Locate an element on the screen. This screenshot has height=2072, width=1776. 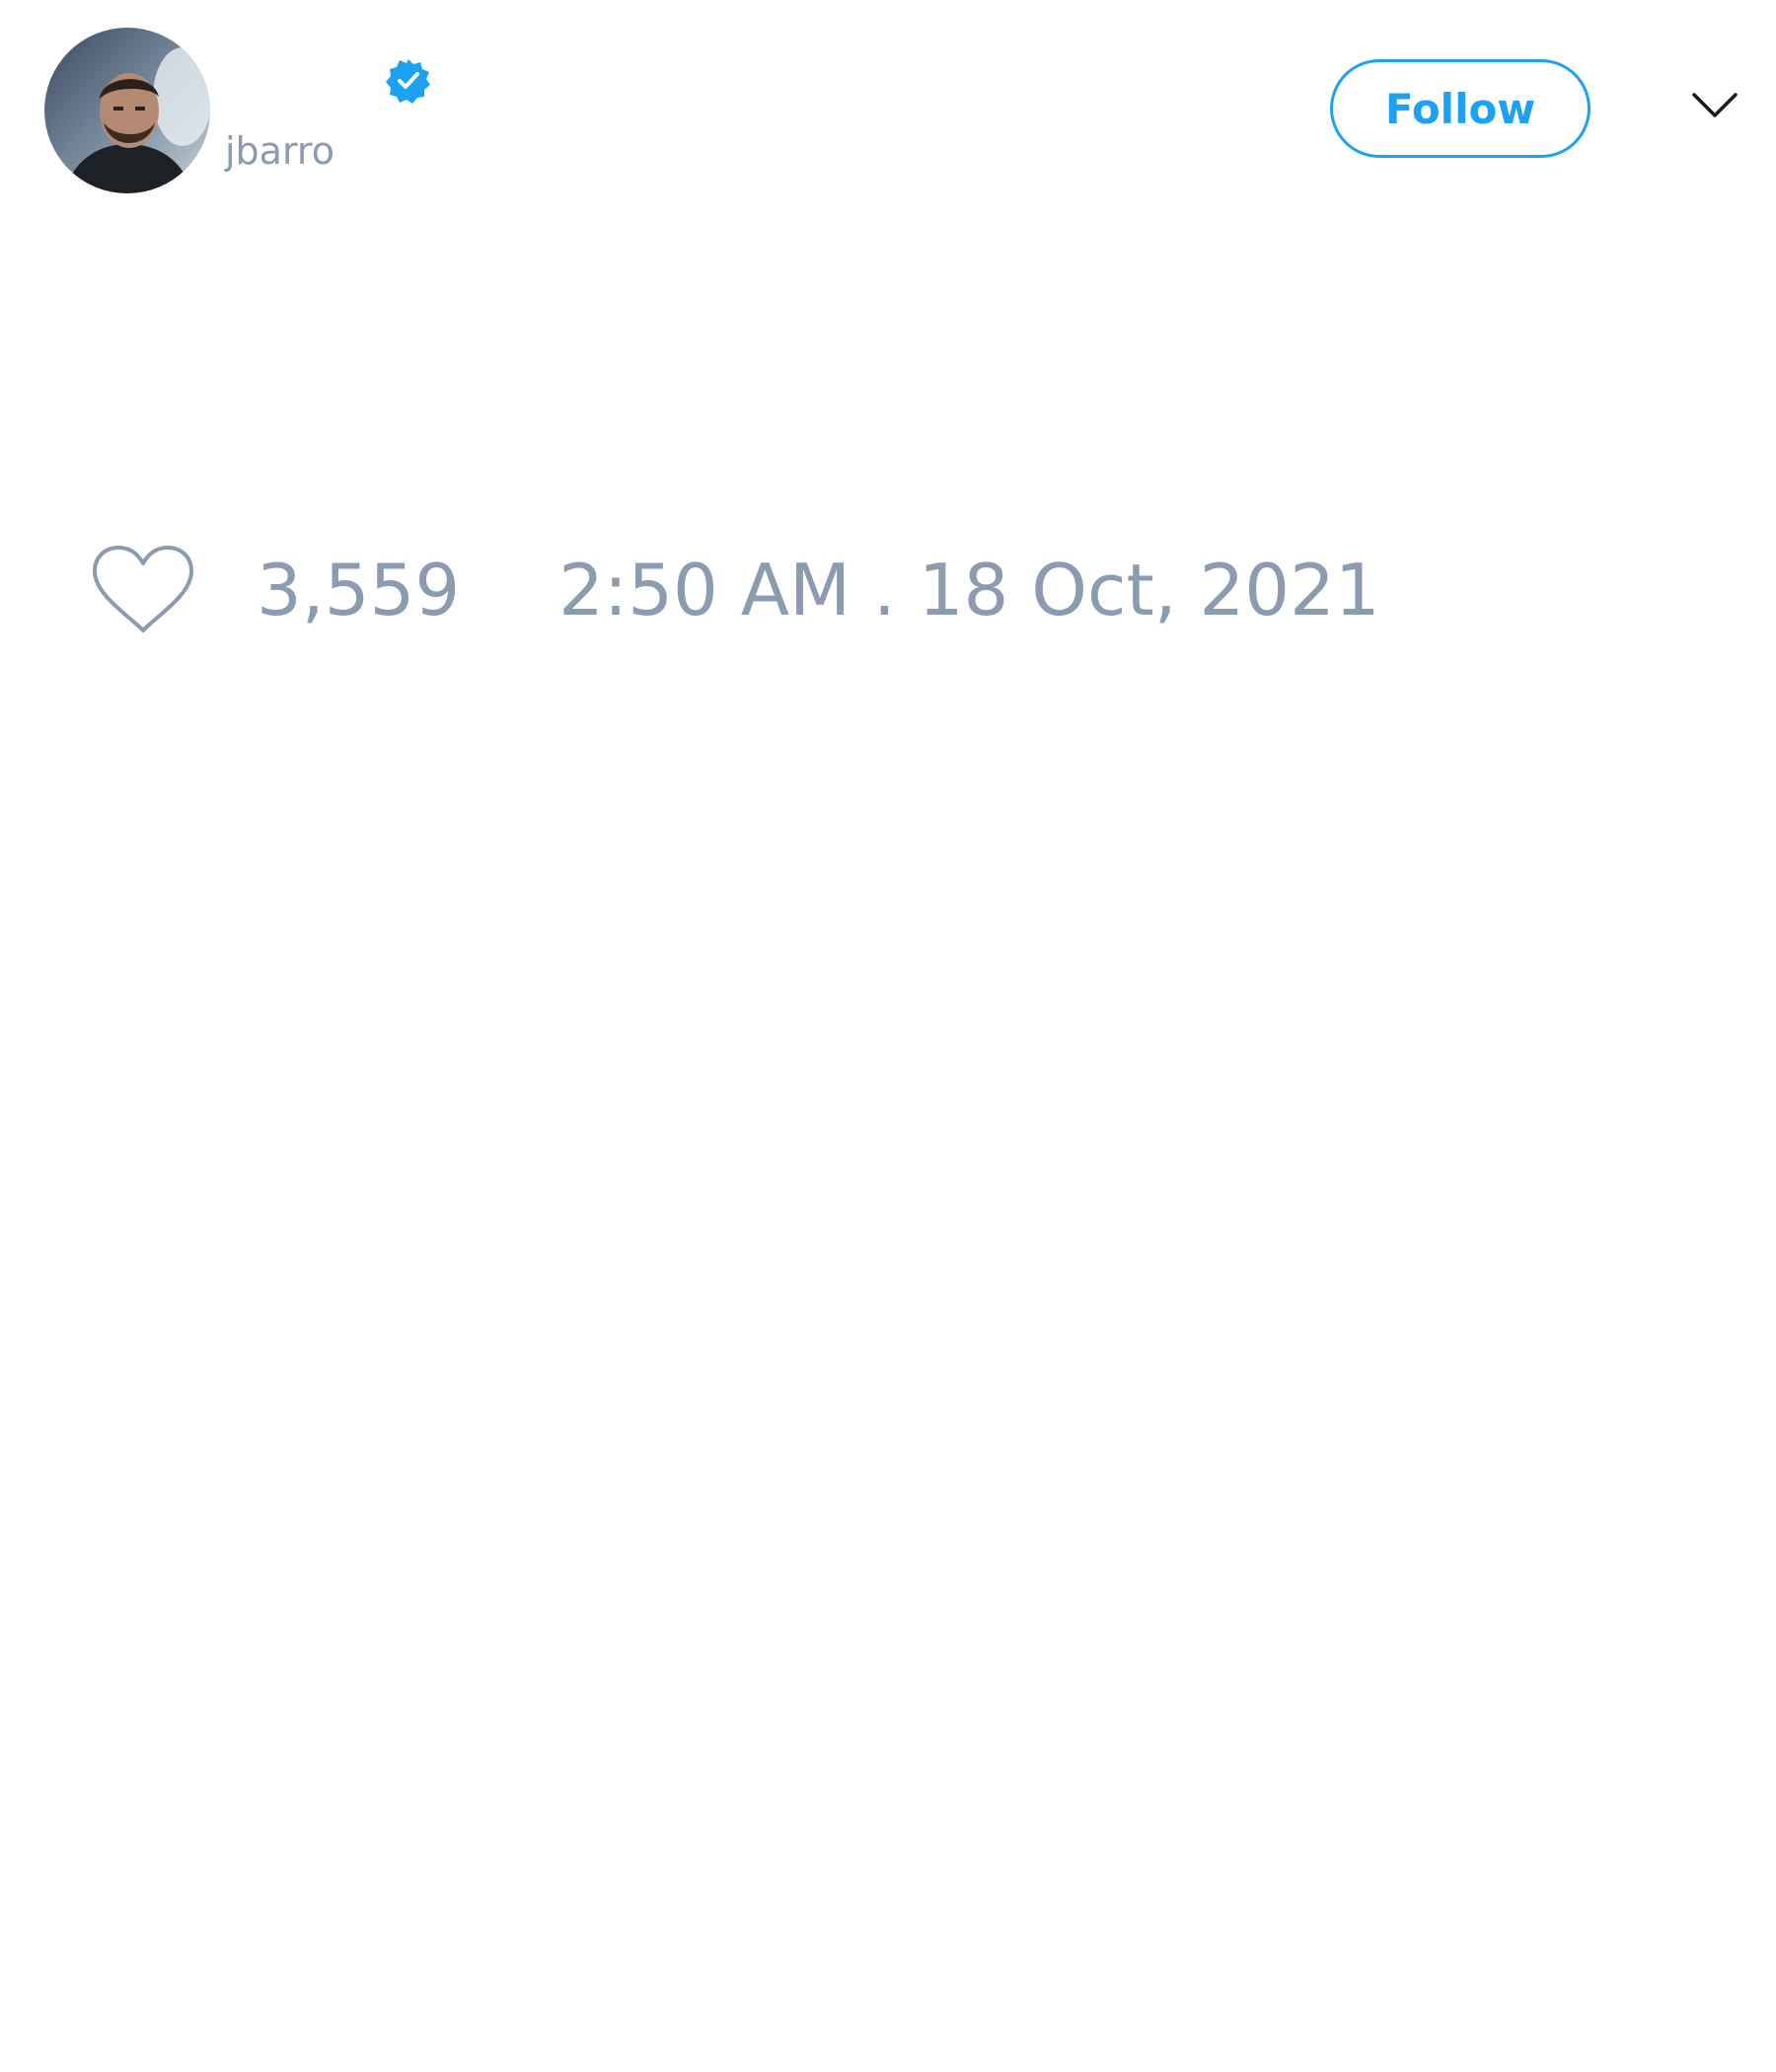
heart-icon is located at coordinates (143, 590).